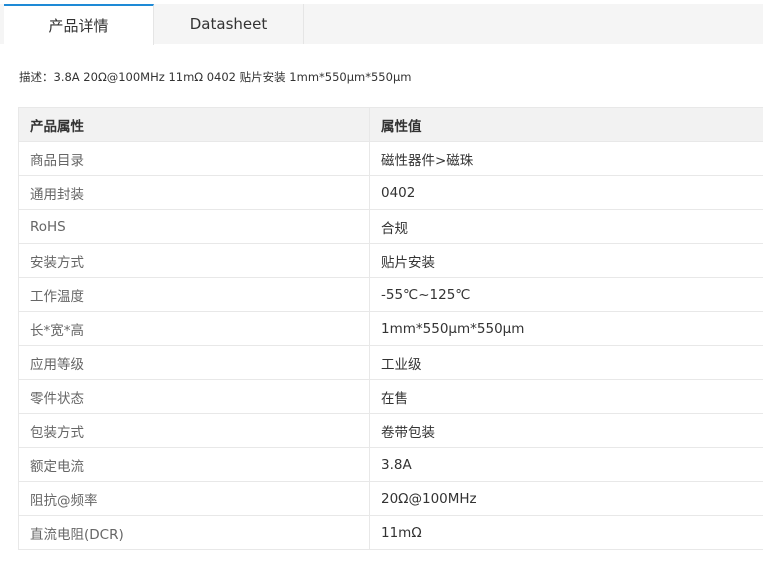 This screenshot has width=763, height=564. Describe the element at coordinates (566, 158) in the screenshot. I see `attribute-value-cell: 磁性器件>磁珠` at that location.